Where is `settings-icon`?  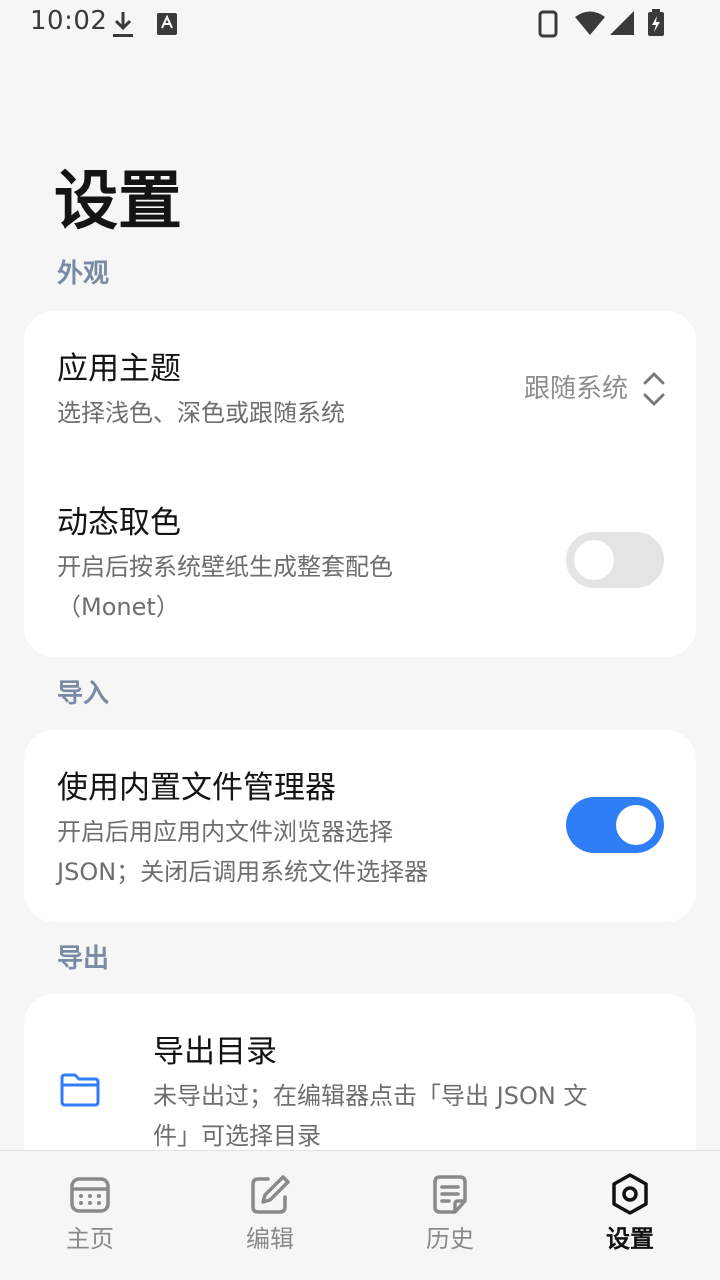 settings-icon is located at coordinates (630, 1194).